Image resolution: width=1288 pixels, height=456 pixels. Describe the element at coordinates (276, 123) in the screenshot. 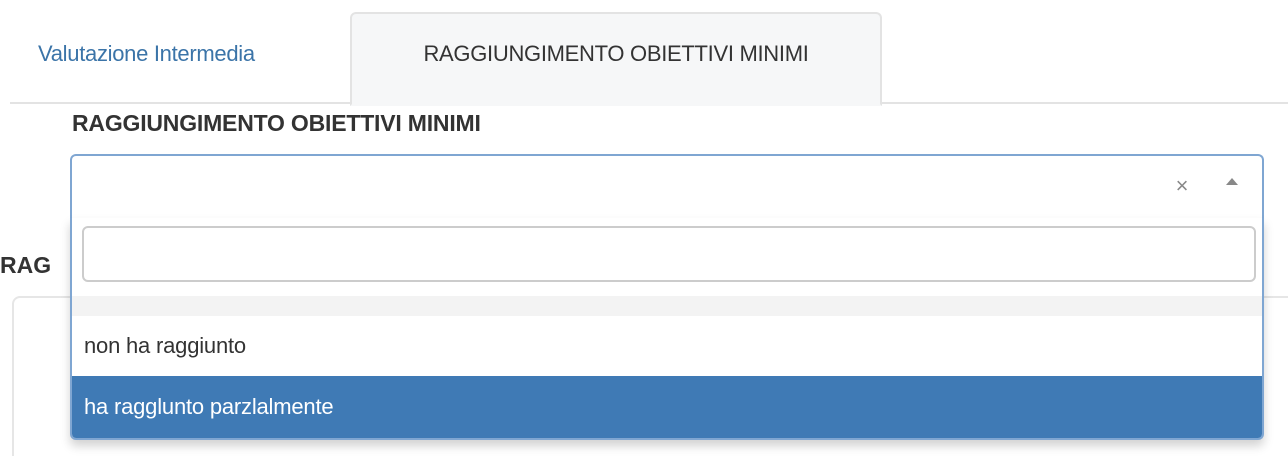

I see `field-label: RAGGIUNGIMENTO OBIETTIVI MINIMI` at that location.